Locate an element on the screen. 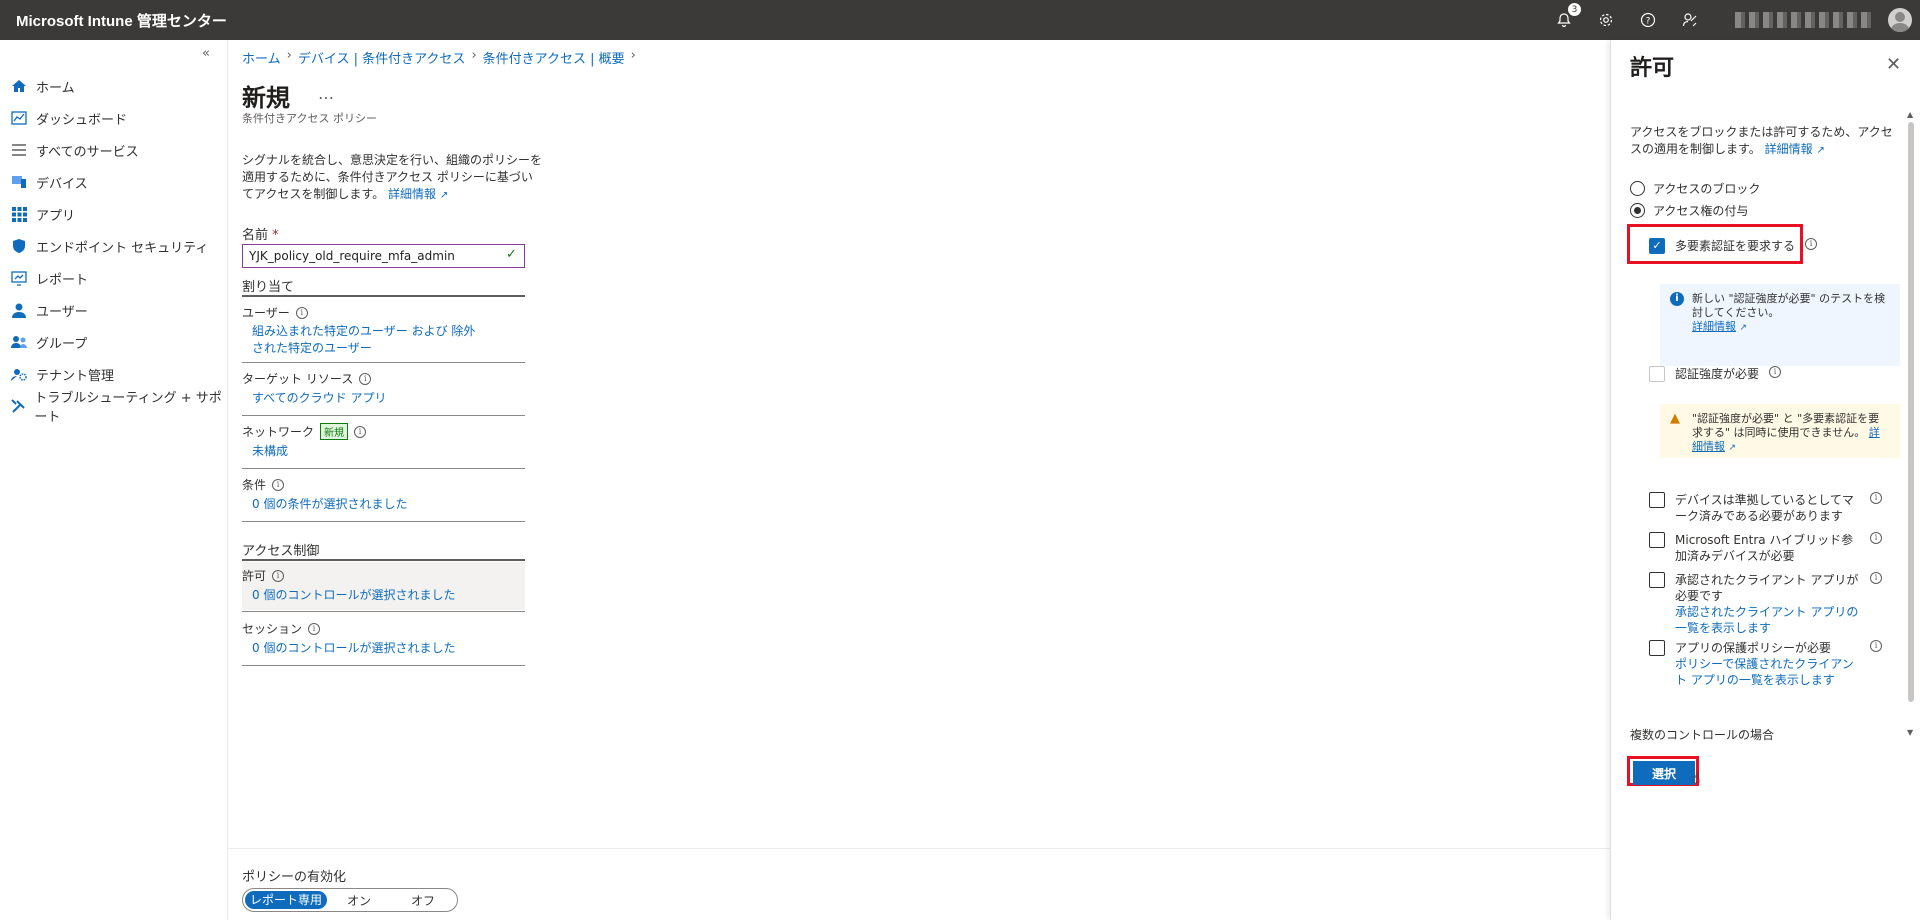 Image resolution: width=1920 pixels, height=920 pixels. help-icon: ? is located at coordinates (1648, 20).